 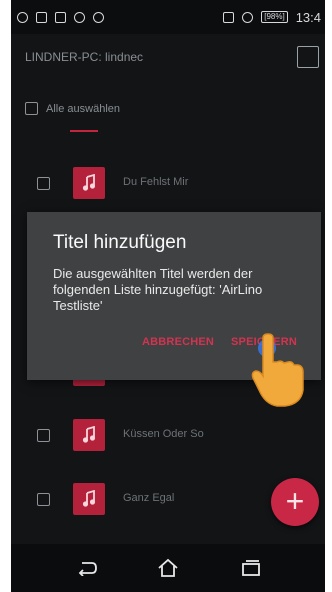 What do you see at coordinates (308, 17) in the screenshot?
I see `clock: 13:4` at bounding box center [308, 17].